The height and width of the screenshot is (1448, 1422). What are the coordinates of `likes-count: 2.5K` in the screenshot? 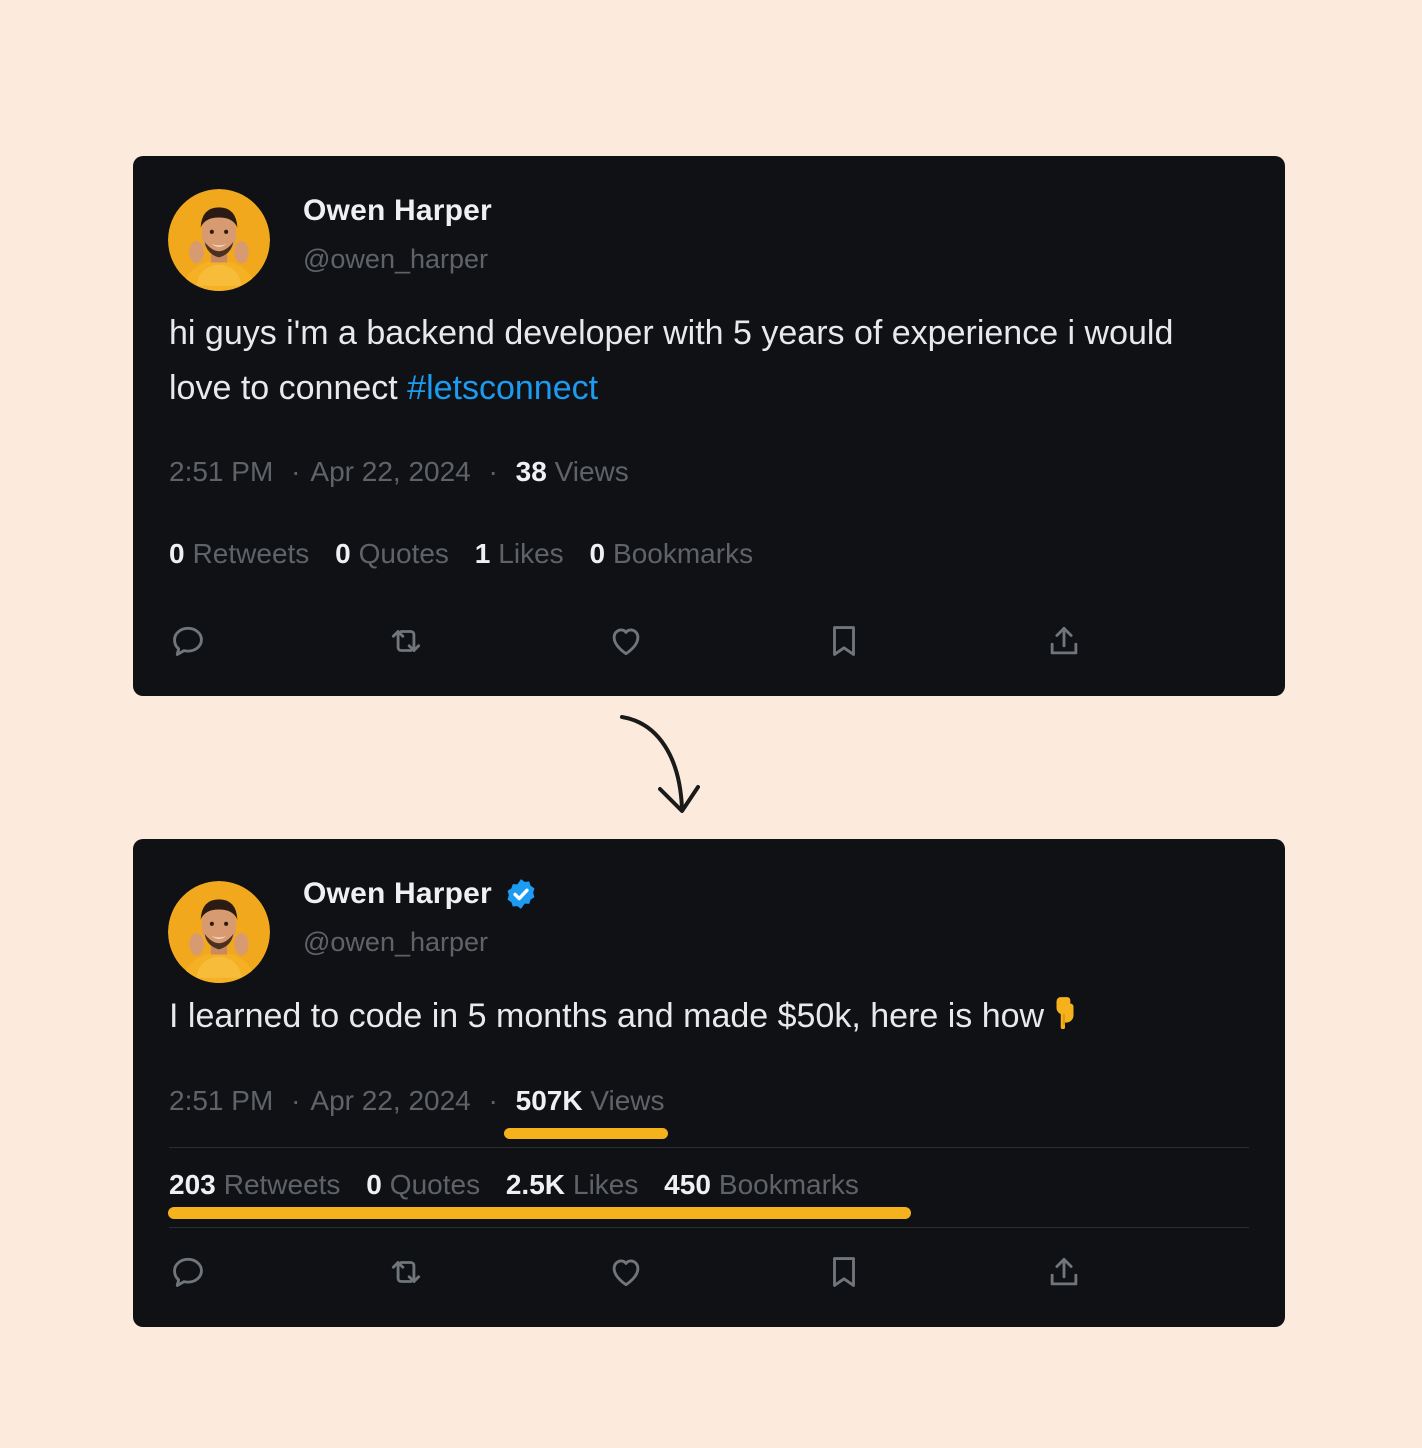 It's located at (535, 1184).